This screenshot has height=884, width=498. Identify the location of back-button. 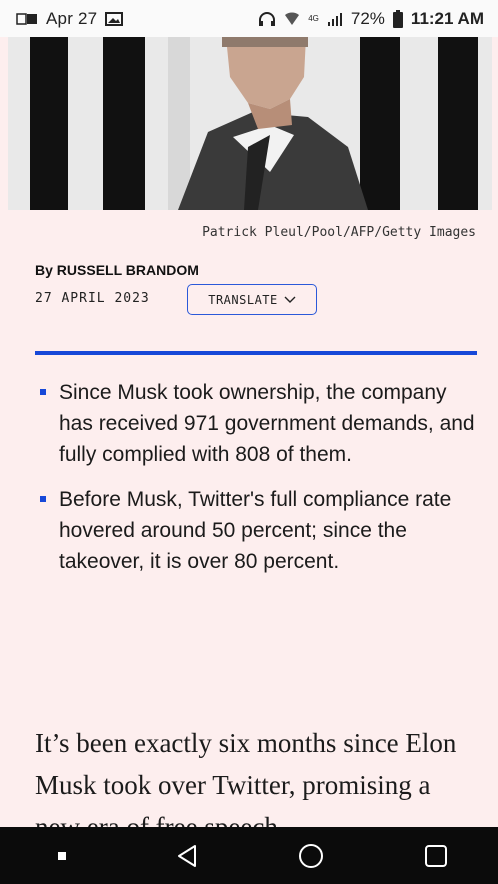
(187, 856).